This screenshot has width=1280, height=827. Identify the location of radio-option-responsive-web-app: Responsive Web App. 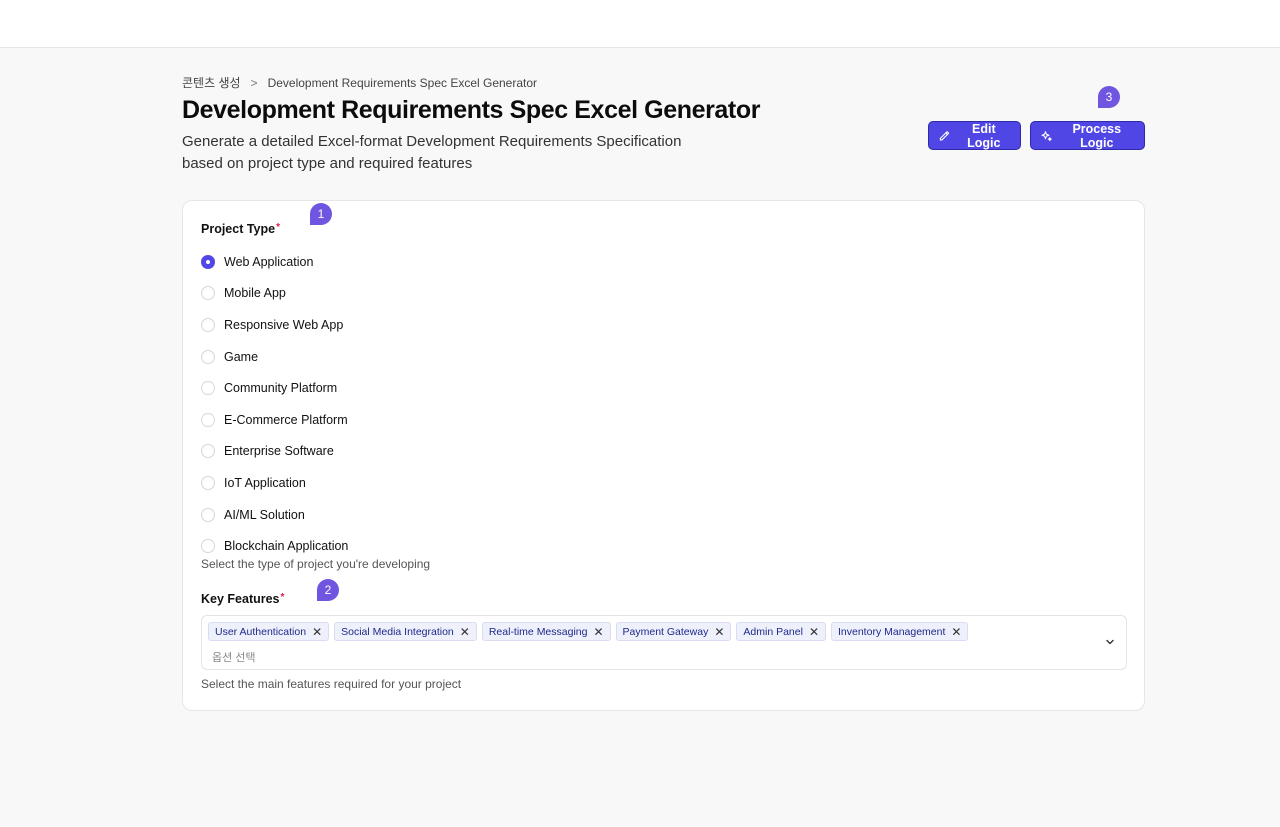
(274, 325).